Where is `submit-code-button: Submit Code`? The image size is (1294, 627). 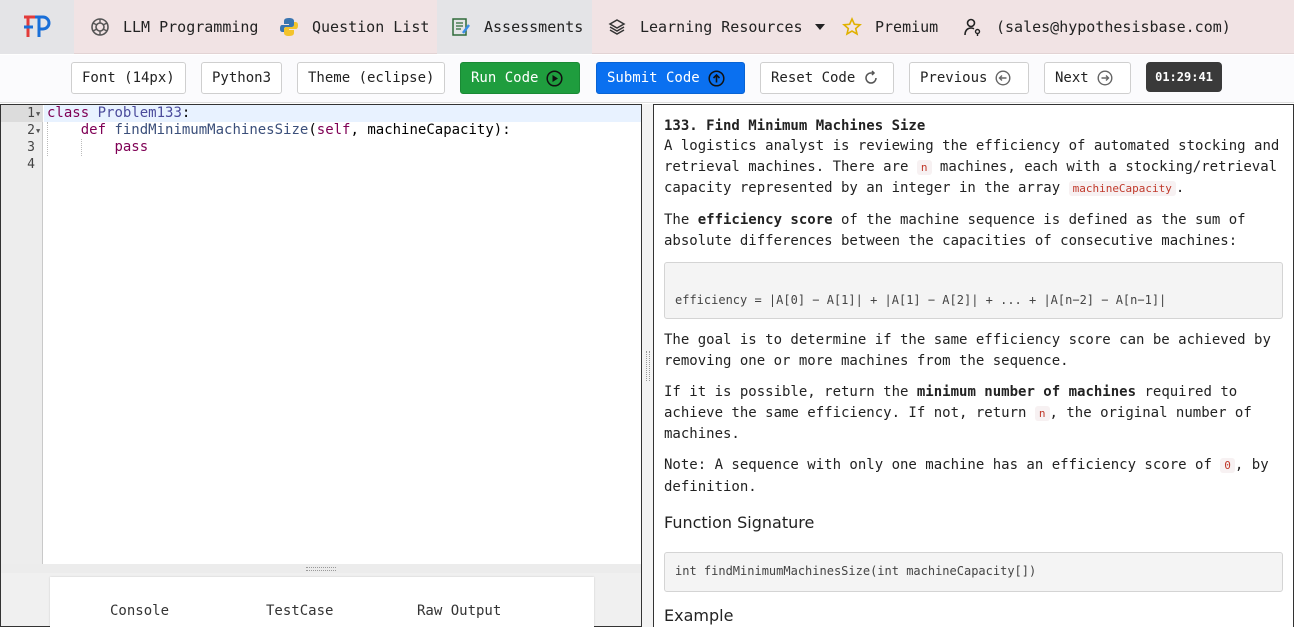
submit-code-button: Submit Code is located at coordinates (670, 78).